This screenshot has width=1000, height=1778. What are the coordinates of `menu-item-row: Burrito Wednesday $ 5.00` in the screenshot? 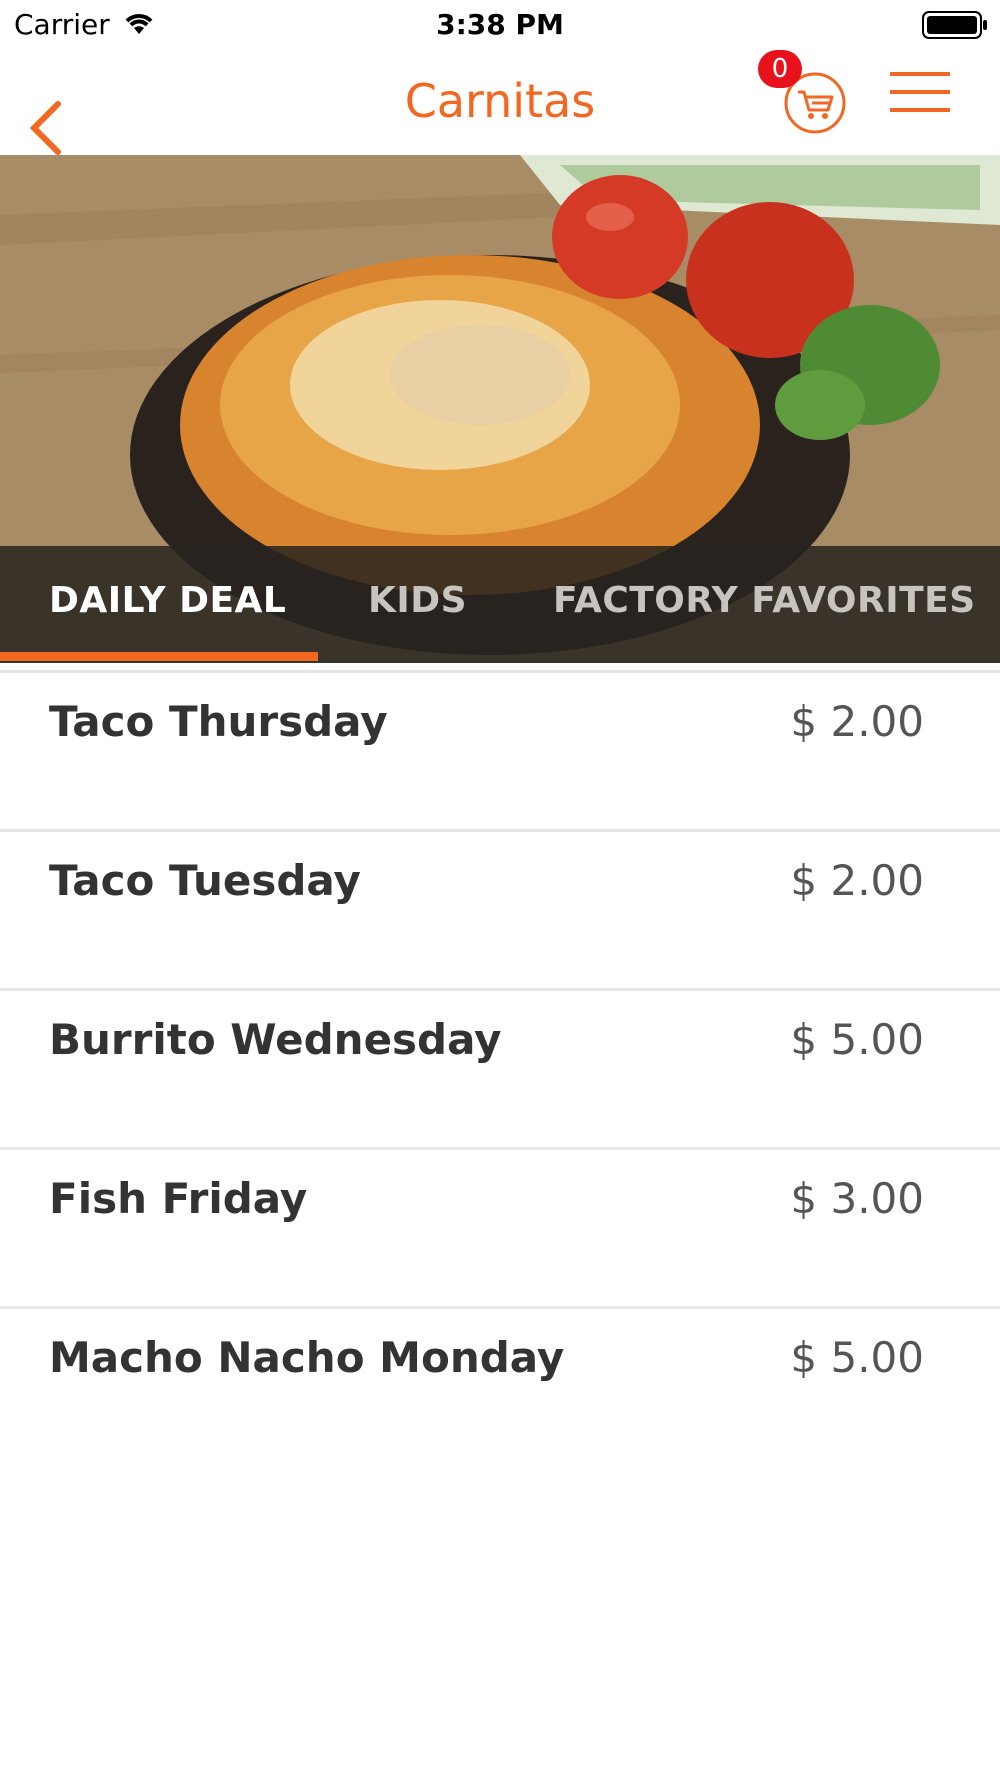 It's located at (500, 1070).